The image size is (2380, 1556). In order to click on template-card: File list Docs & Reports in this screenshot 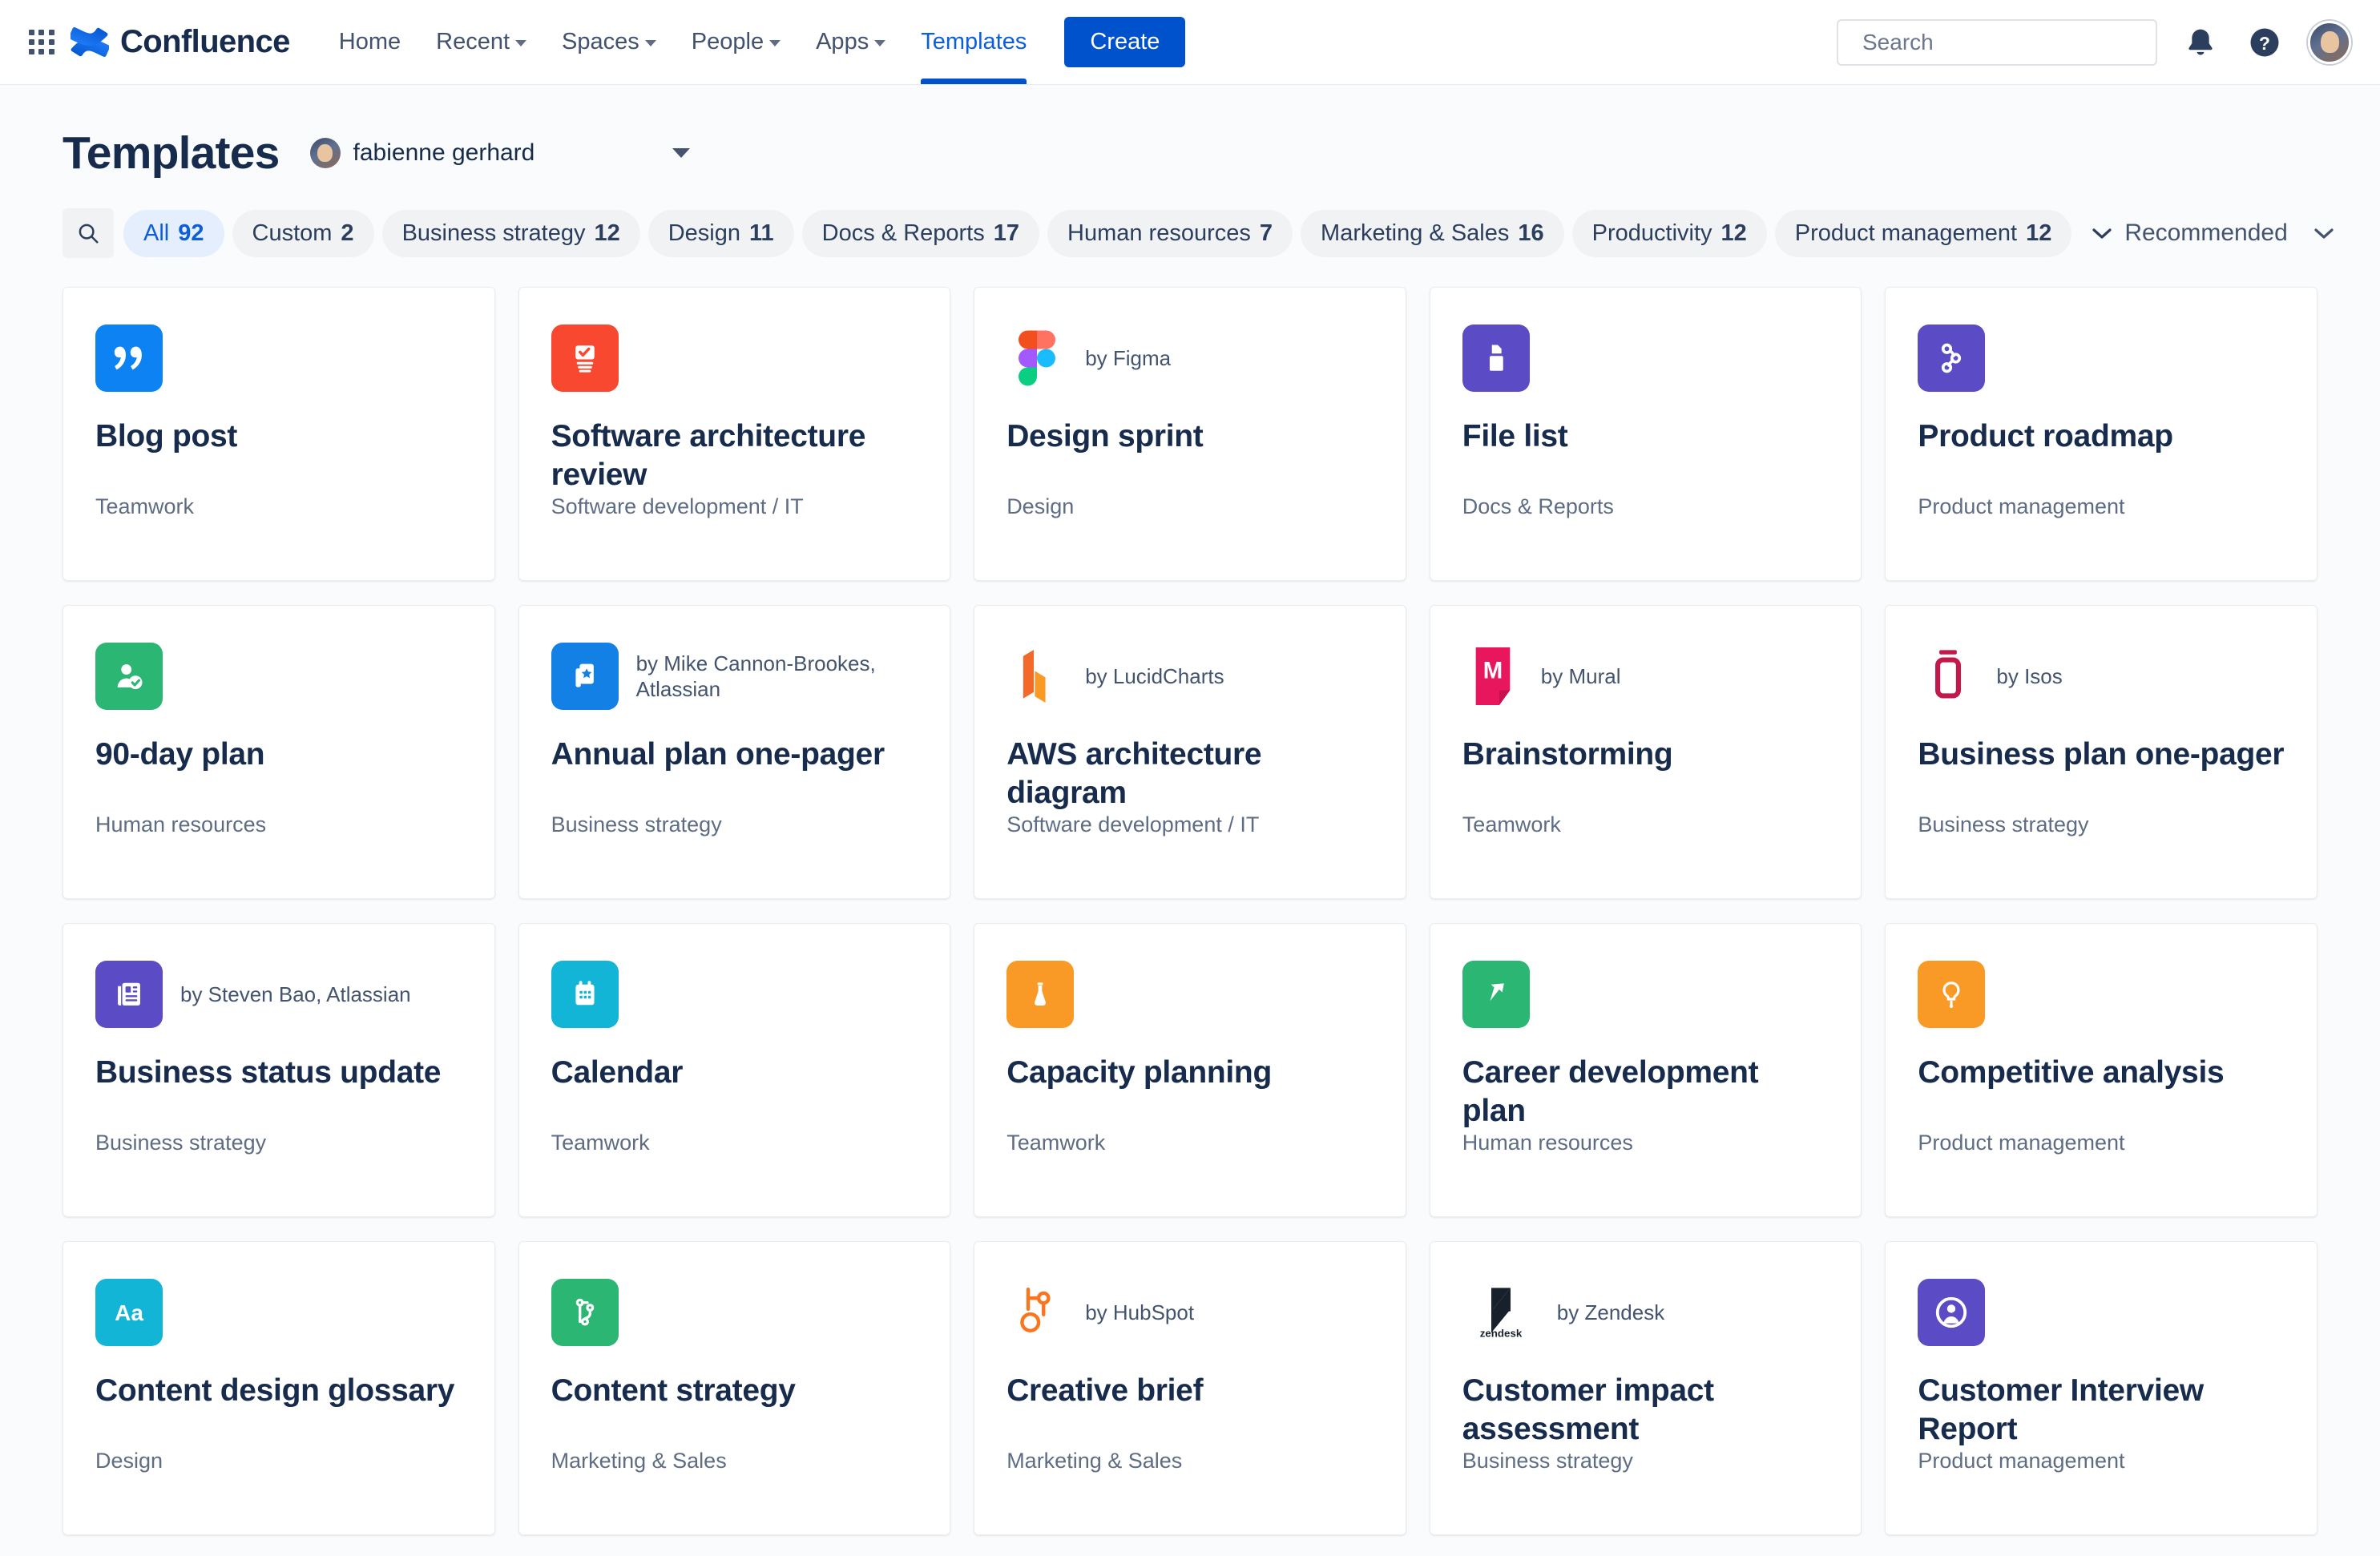, I will do `click(1645, 434)`.